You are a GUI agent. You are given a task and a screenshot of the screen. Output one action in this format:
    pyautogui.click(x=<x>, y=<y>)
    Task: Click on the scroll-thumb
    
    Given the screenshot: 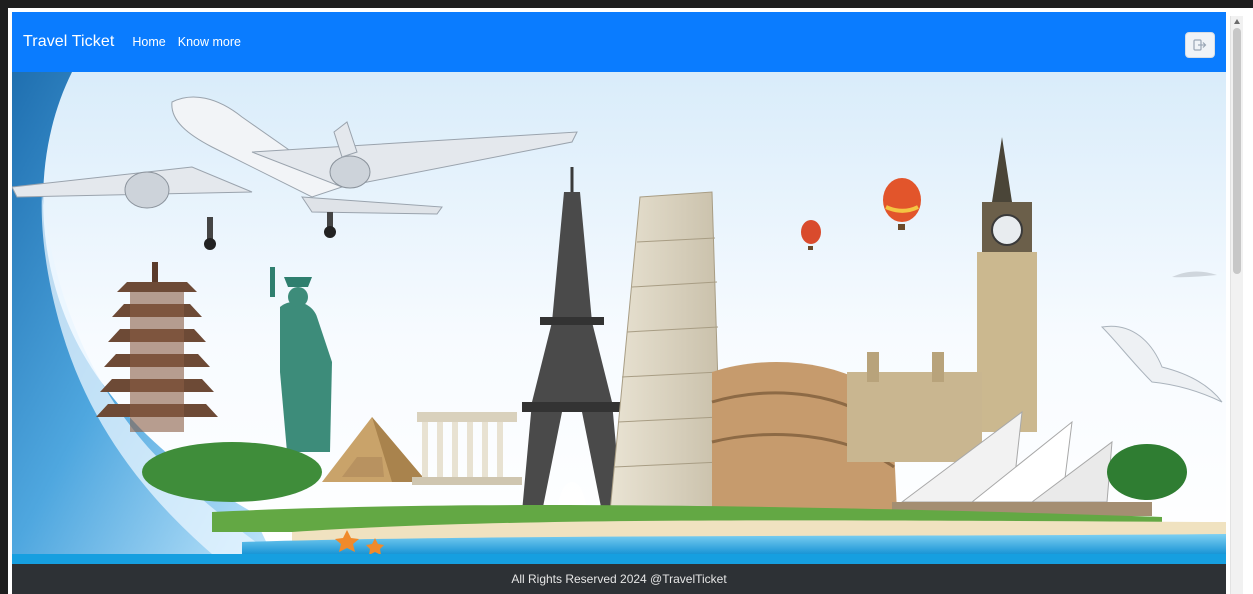 What is the action you would take?
    pyautogui.click(x=1237, y=151)
    